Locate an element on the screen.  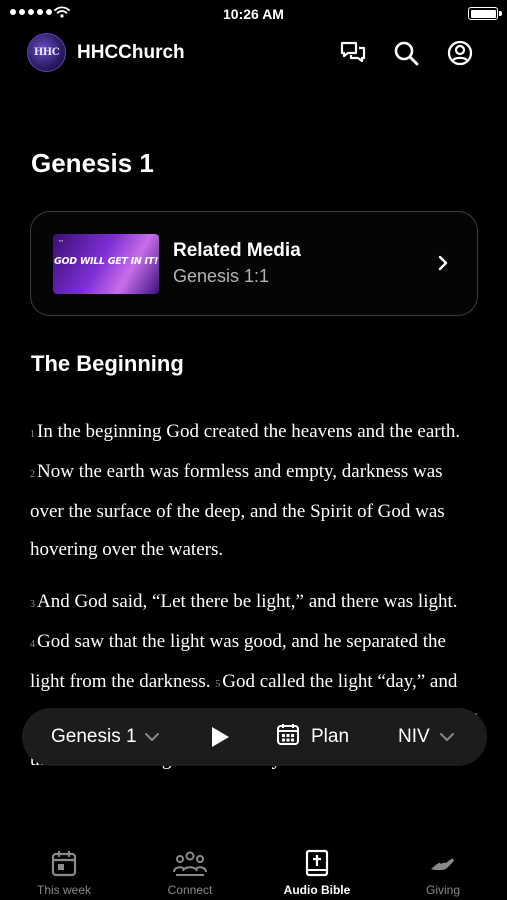
version-selector: NIV is located at coordinates (426, 737).